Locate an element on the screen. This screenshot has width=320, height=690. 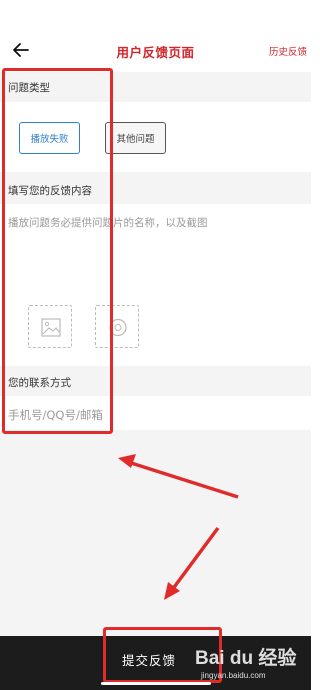
baidu-watermark: Bai du 经验 jingyan.baidu.com is located at coordinates (252, 665).